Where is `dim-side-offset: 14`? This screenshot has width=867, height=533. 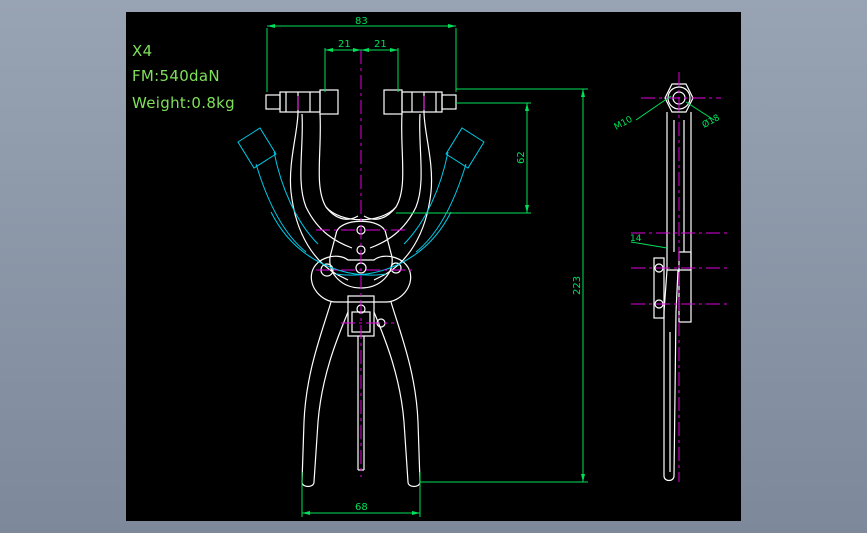
dim-side-offset: 14 is located at coordinates (636, 239).